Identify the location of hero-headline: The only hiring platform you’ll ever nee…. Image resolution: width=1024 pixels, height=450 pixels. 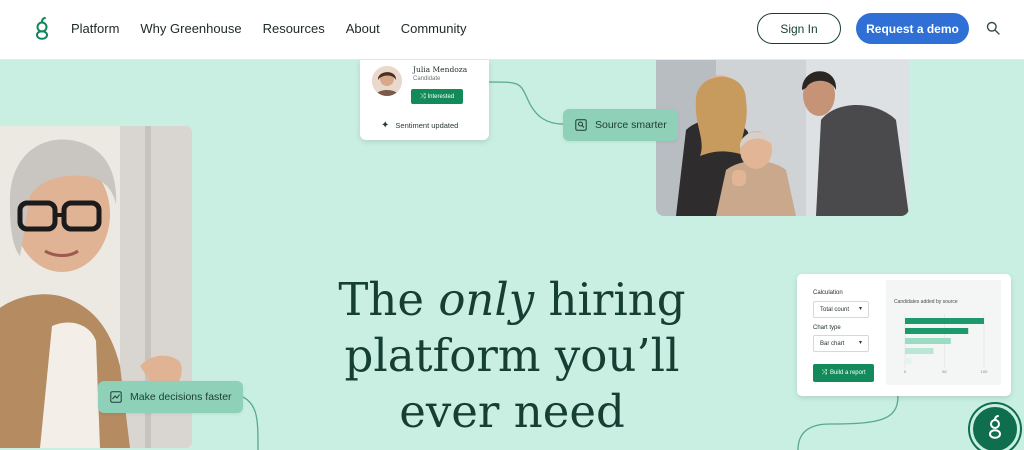
(512, 356).